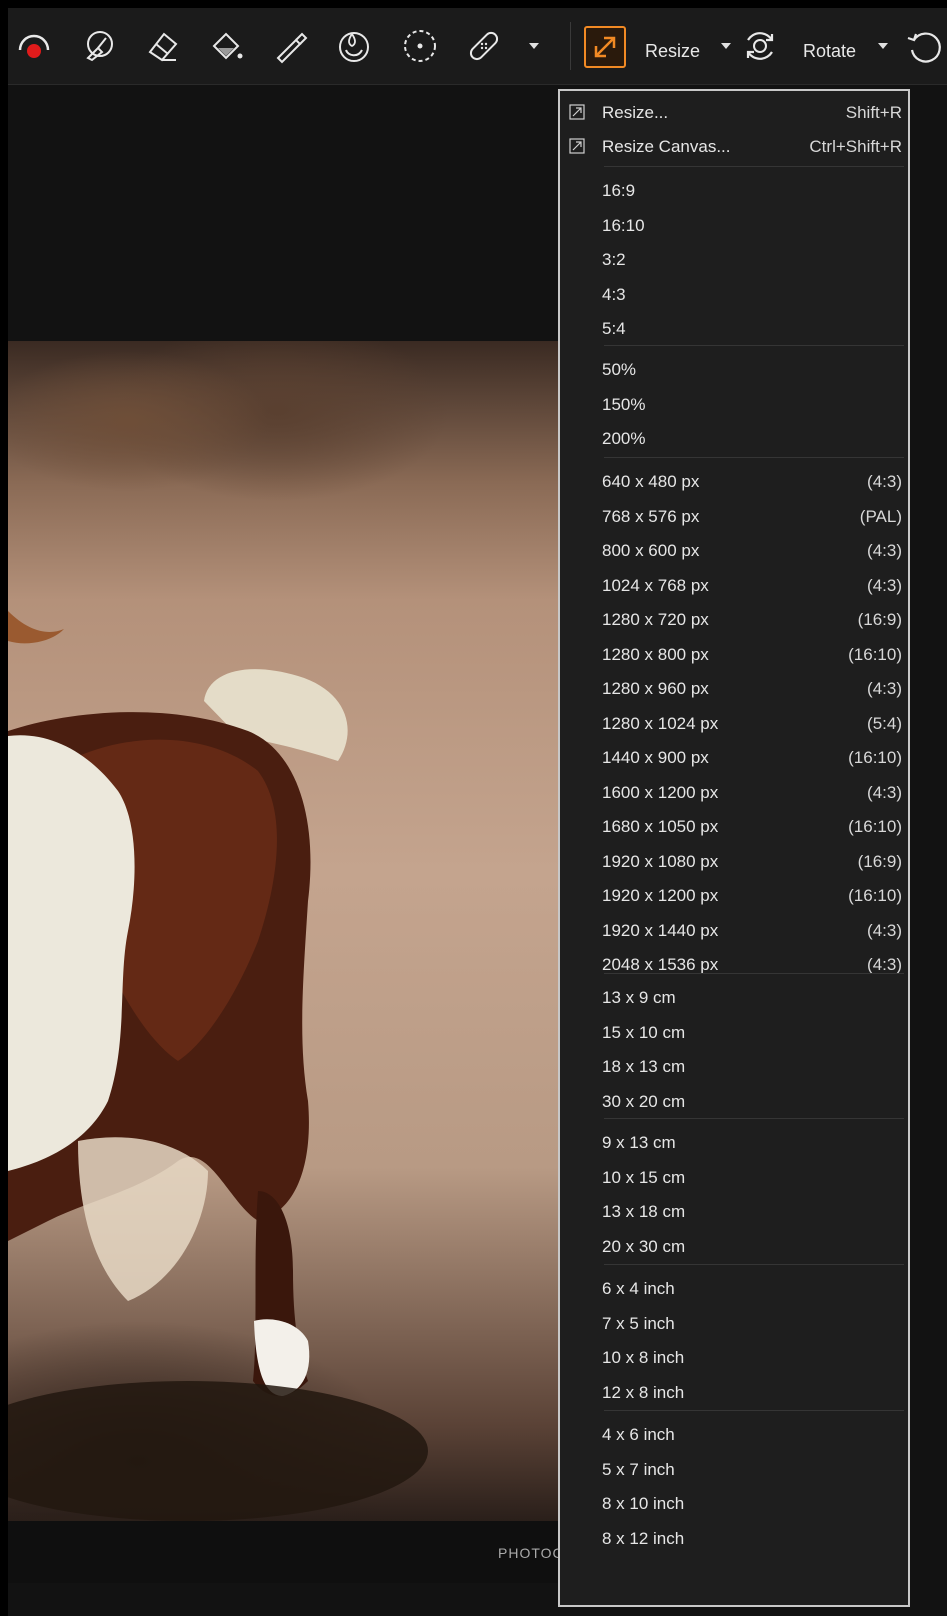 This screenshot has height=1616, width=947. What do you see at coordinates (290, 46) in the screenshot?
I see `pipette-icon` at bounding box center [290, 46].